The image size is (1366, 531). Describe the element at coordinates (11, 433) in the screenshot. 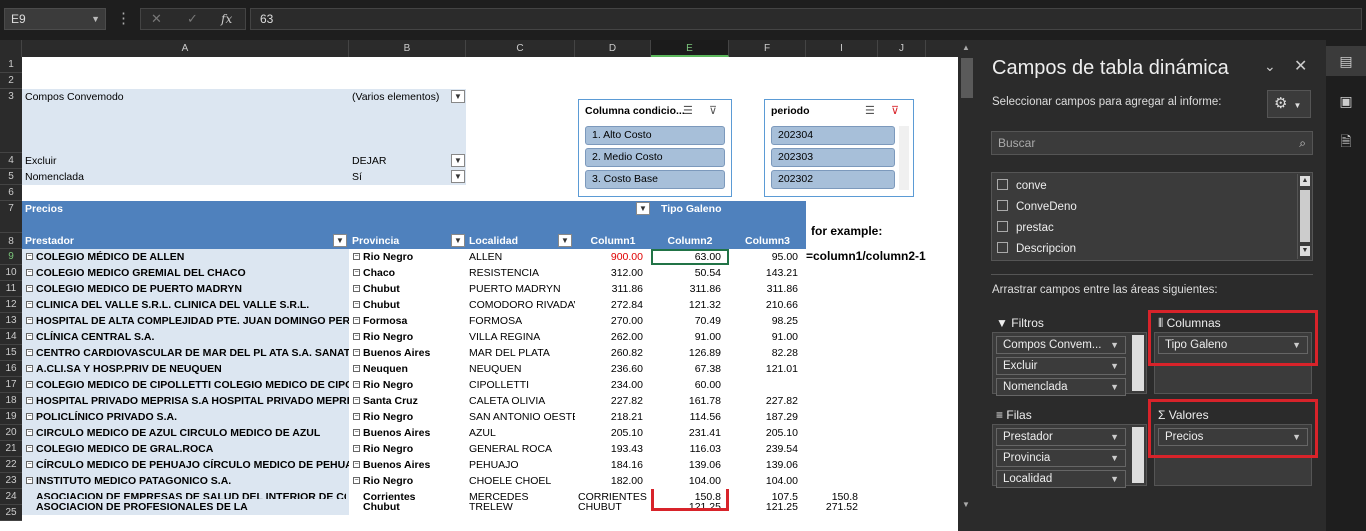

I see `row-header-20: 20` at that location.